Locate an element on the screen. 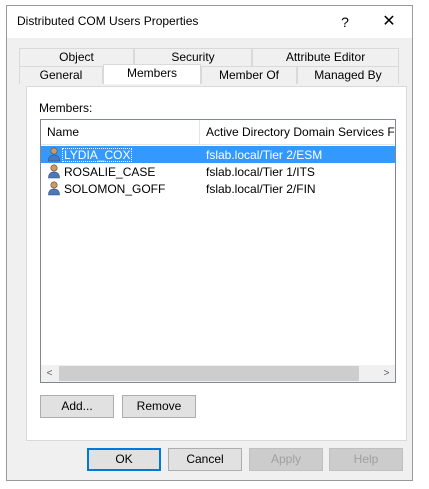 The height and width of the screenshot is (489, 429). list-item: ROSALIE_CASE fslab.local/Tier 1/ITS is located at coordinates (218, 171).